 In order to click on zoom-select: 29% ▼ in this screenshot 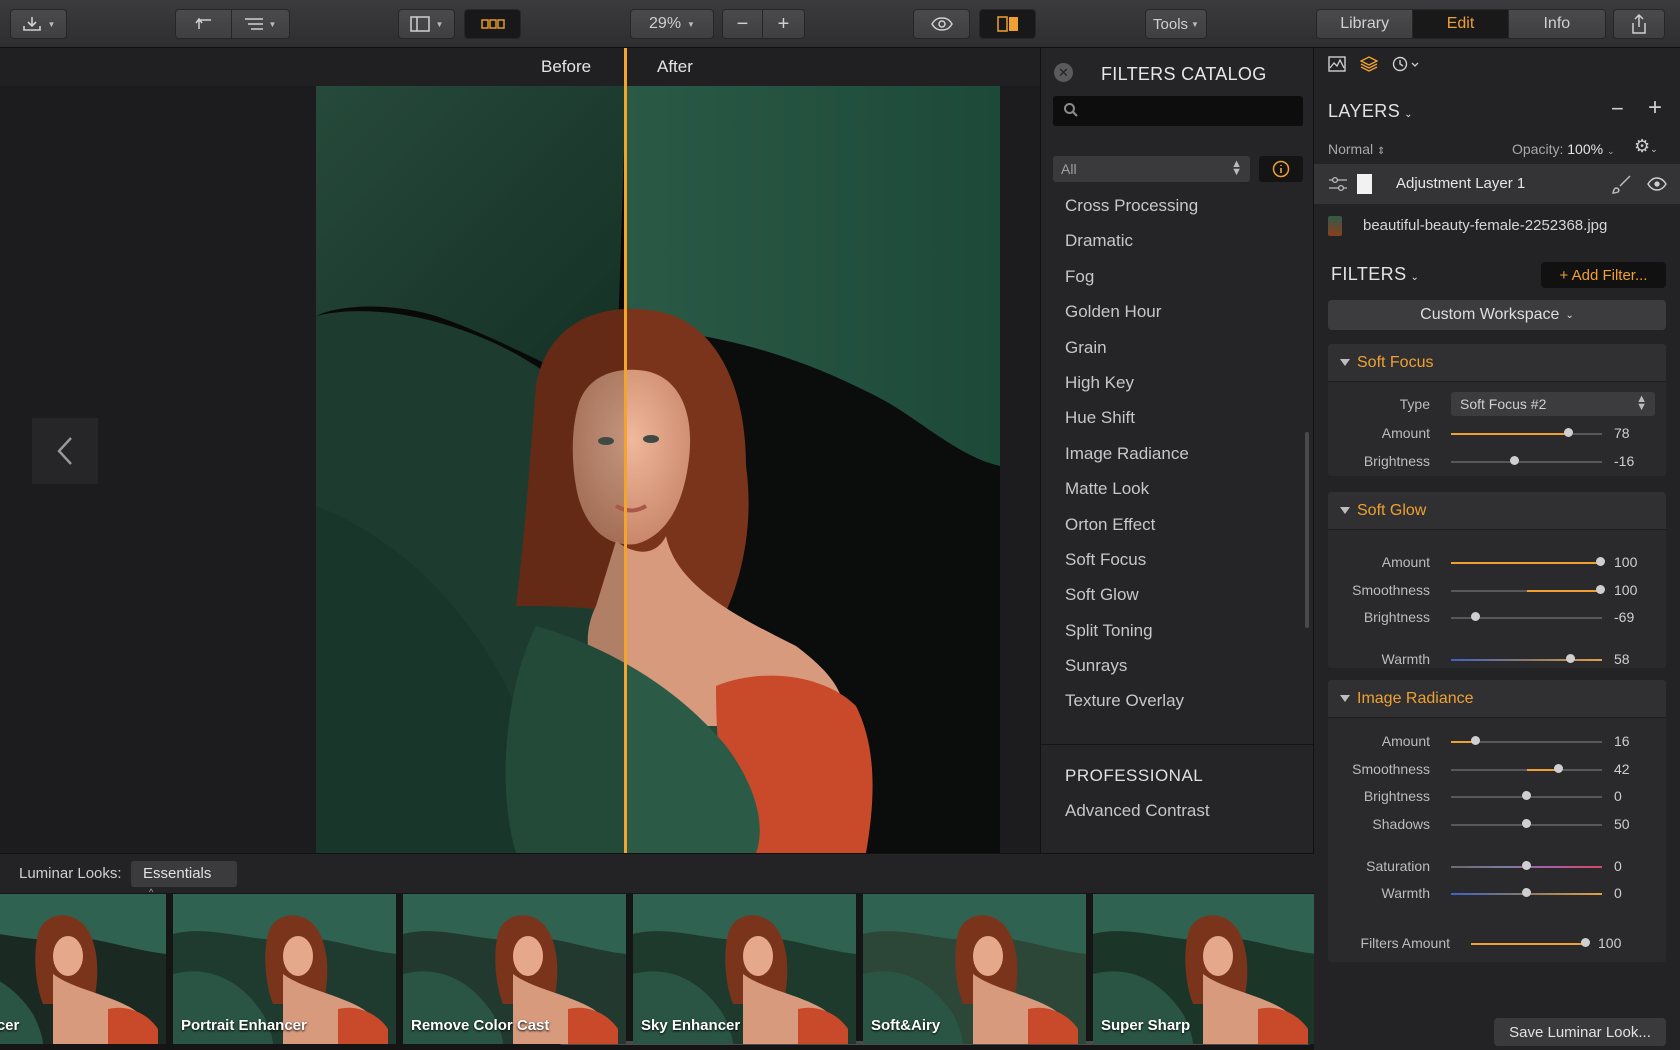, I will do `click(672, 24)`.